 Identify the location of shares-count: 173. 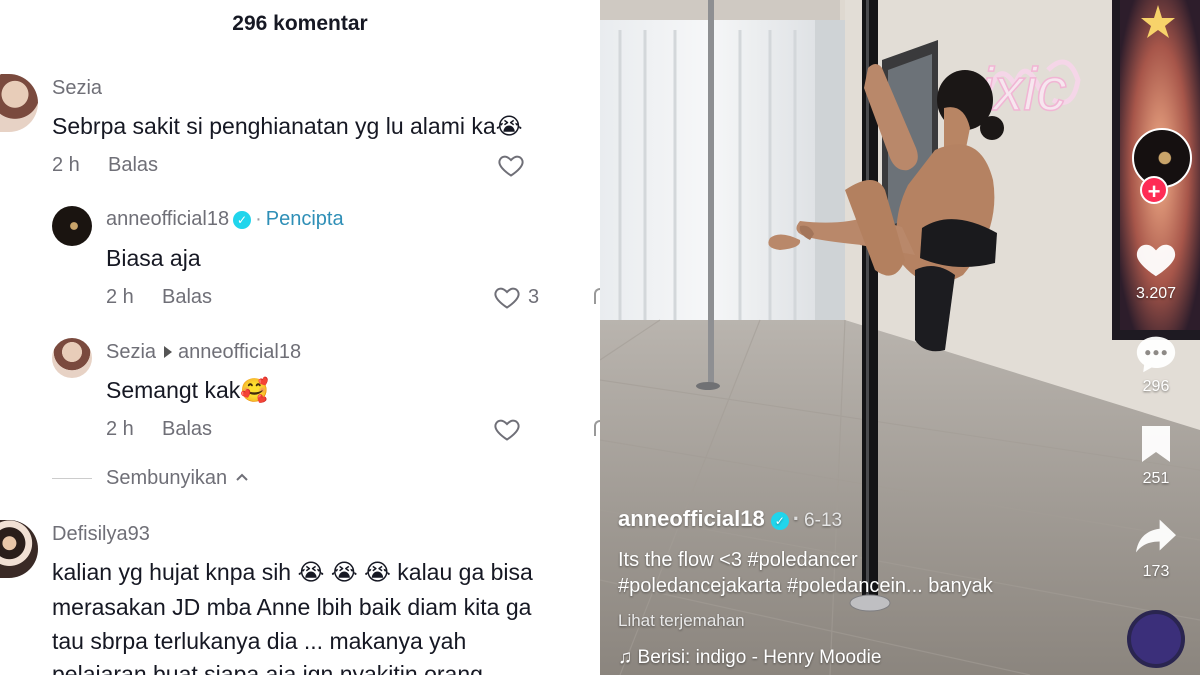
(1156, 571).